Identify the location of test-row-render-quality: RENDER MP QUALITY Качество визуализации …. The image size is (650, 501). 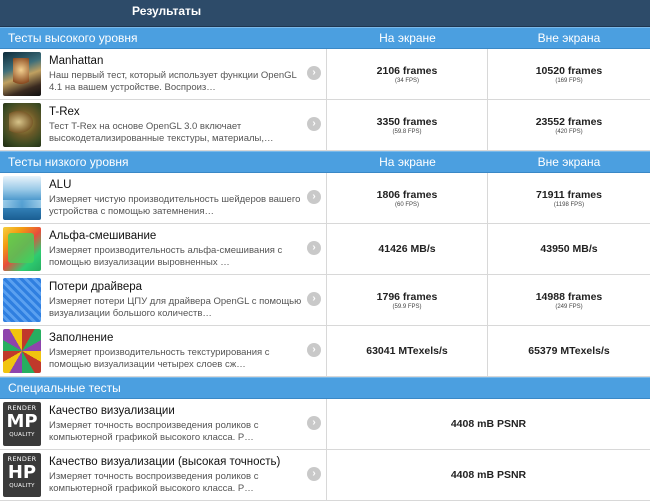
(325, 424).